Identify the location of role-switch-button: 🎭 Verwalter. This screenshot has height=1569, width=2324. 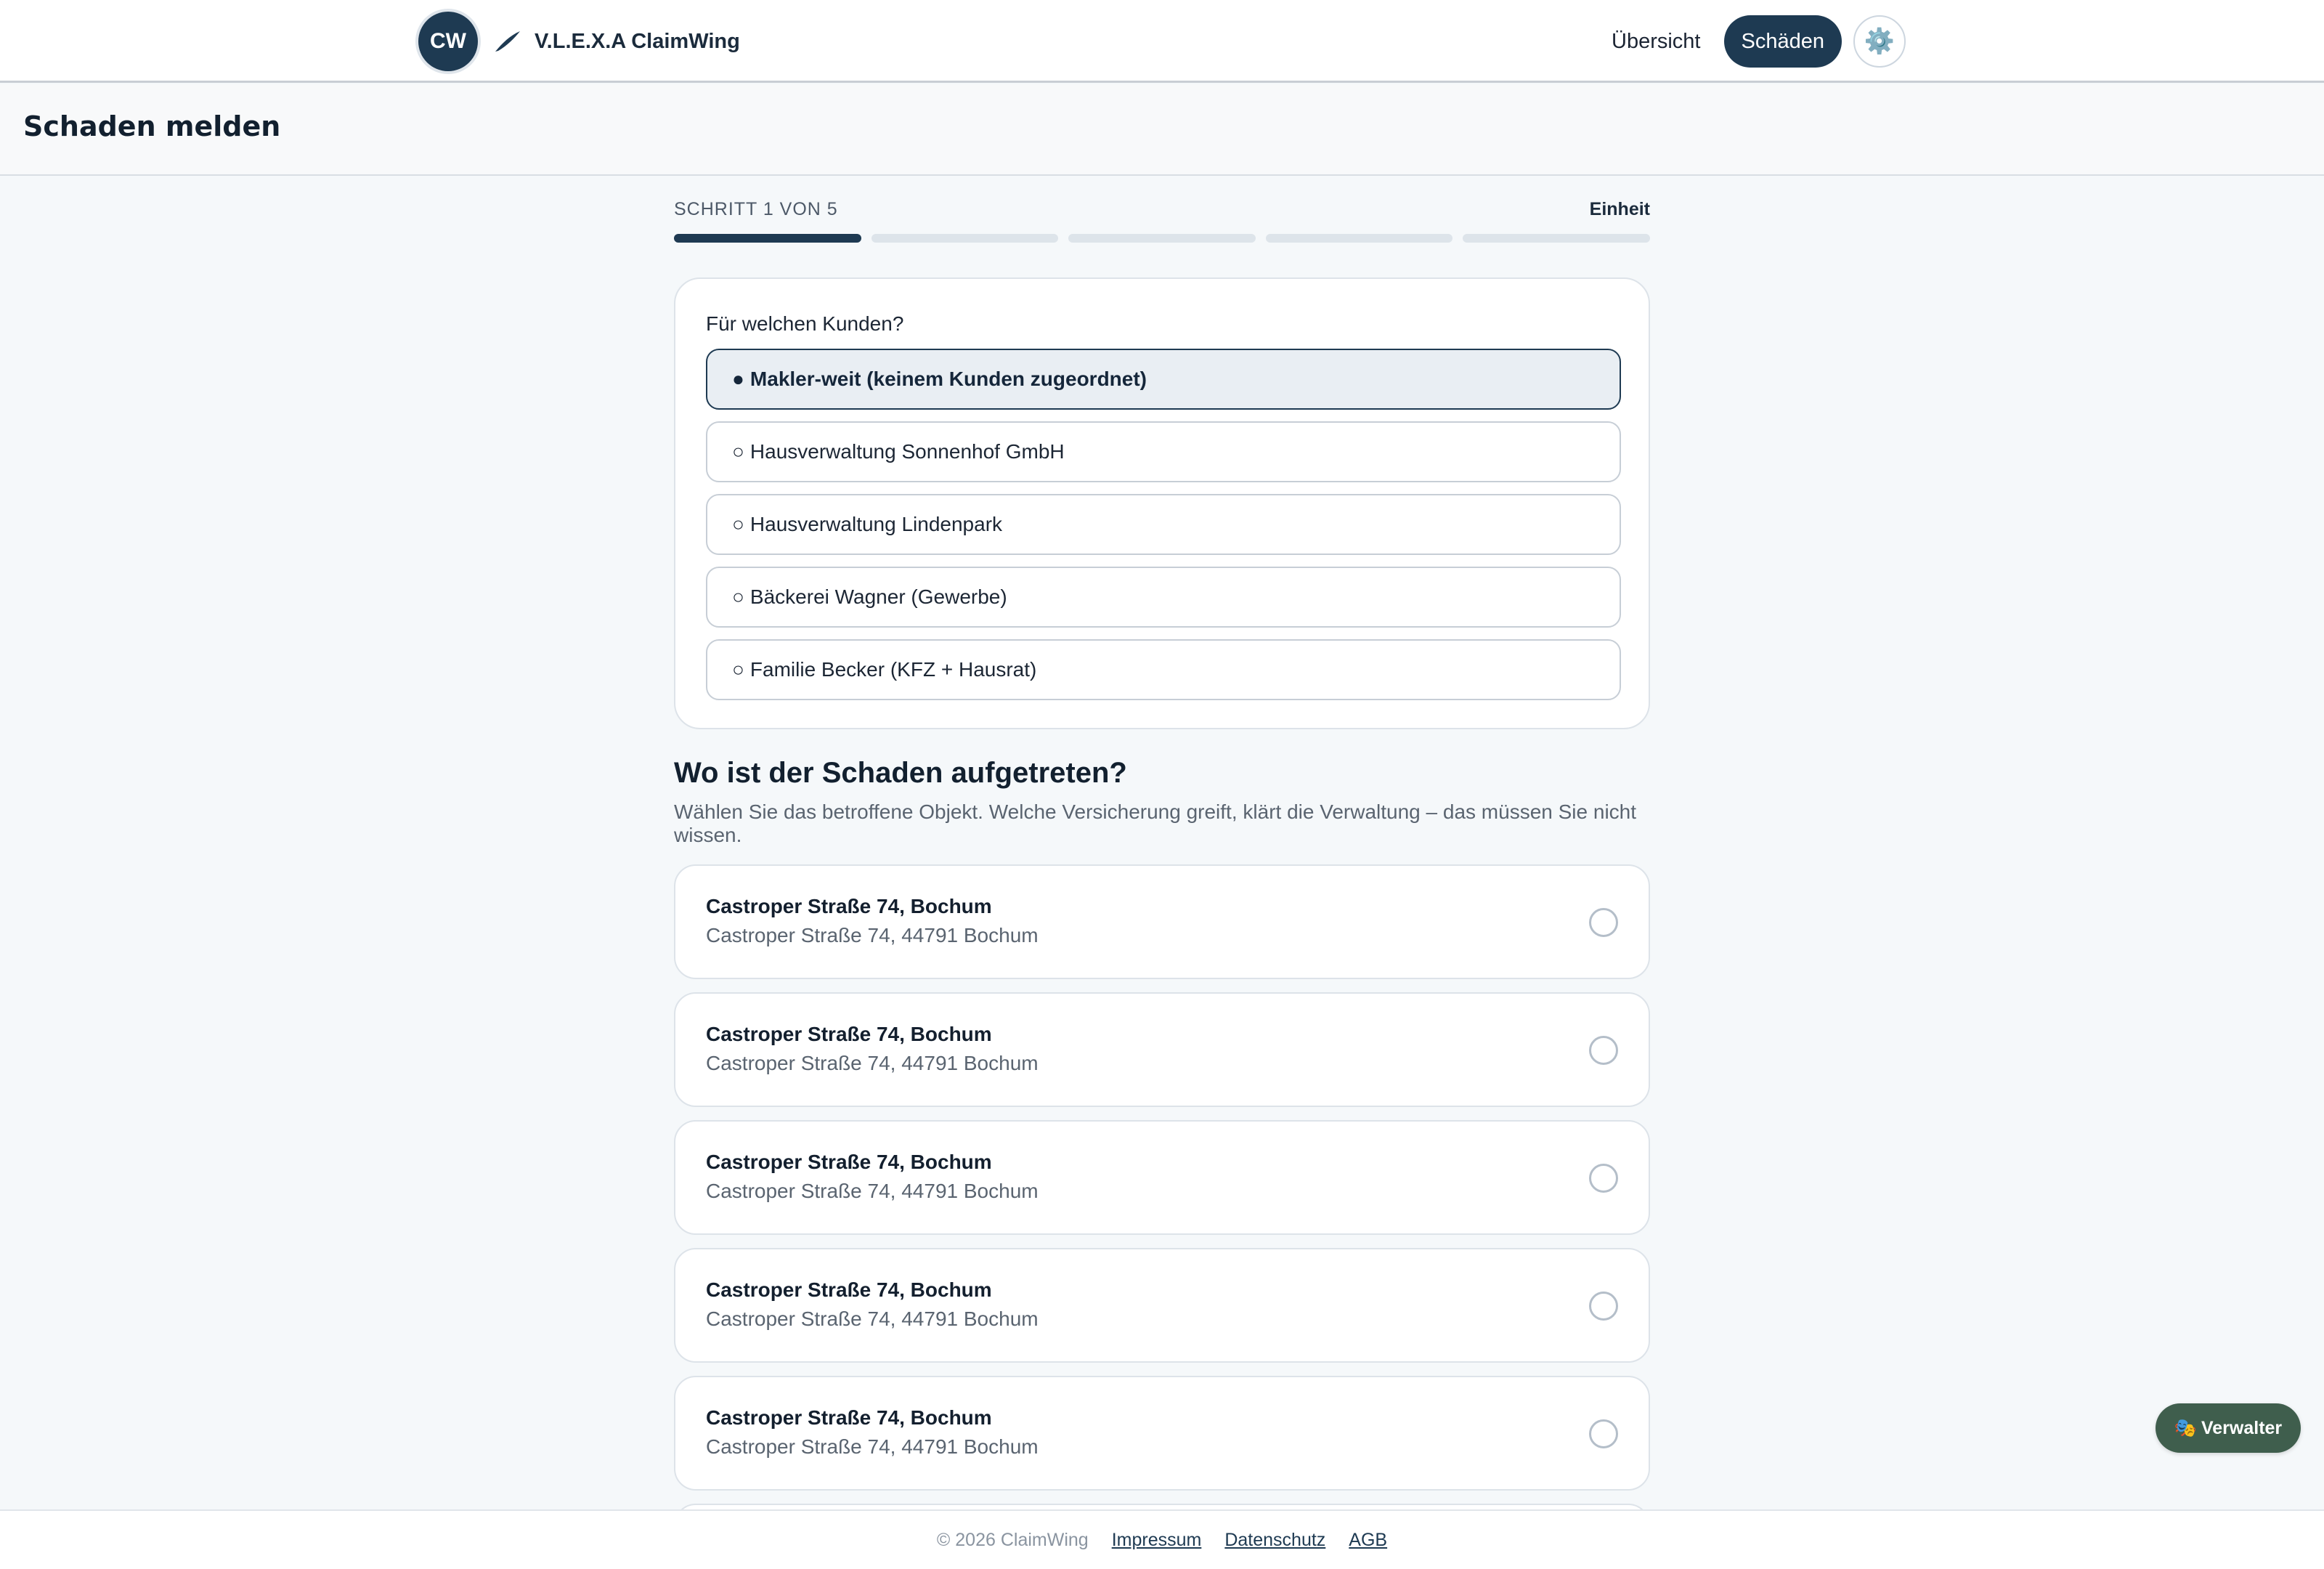
(2228, 1428).